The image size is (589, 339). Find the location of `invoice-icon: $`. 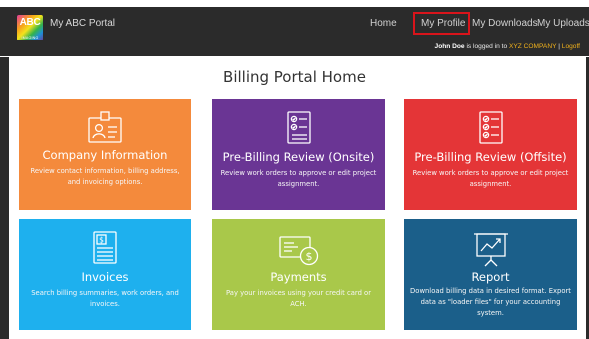

invoice-icon: $ is located at coordinates (105, 249).